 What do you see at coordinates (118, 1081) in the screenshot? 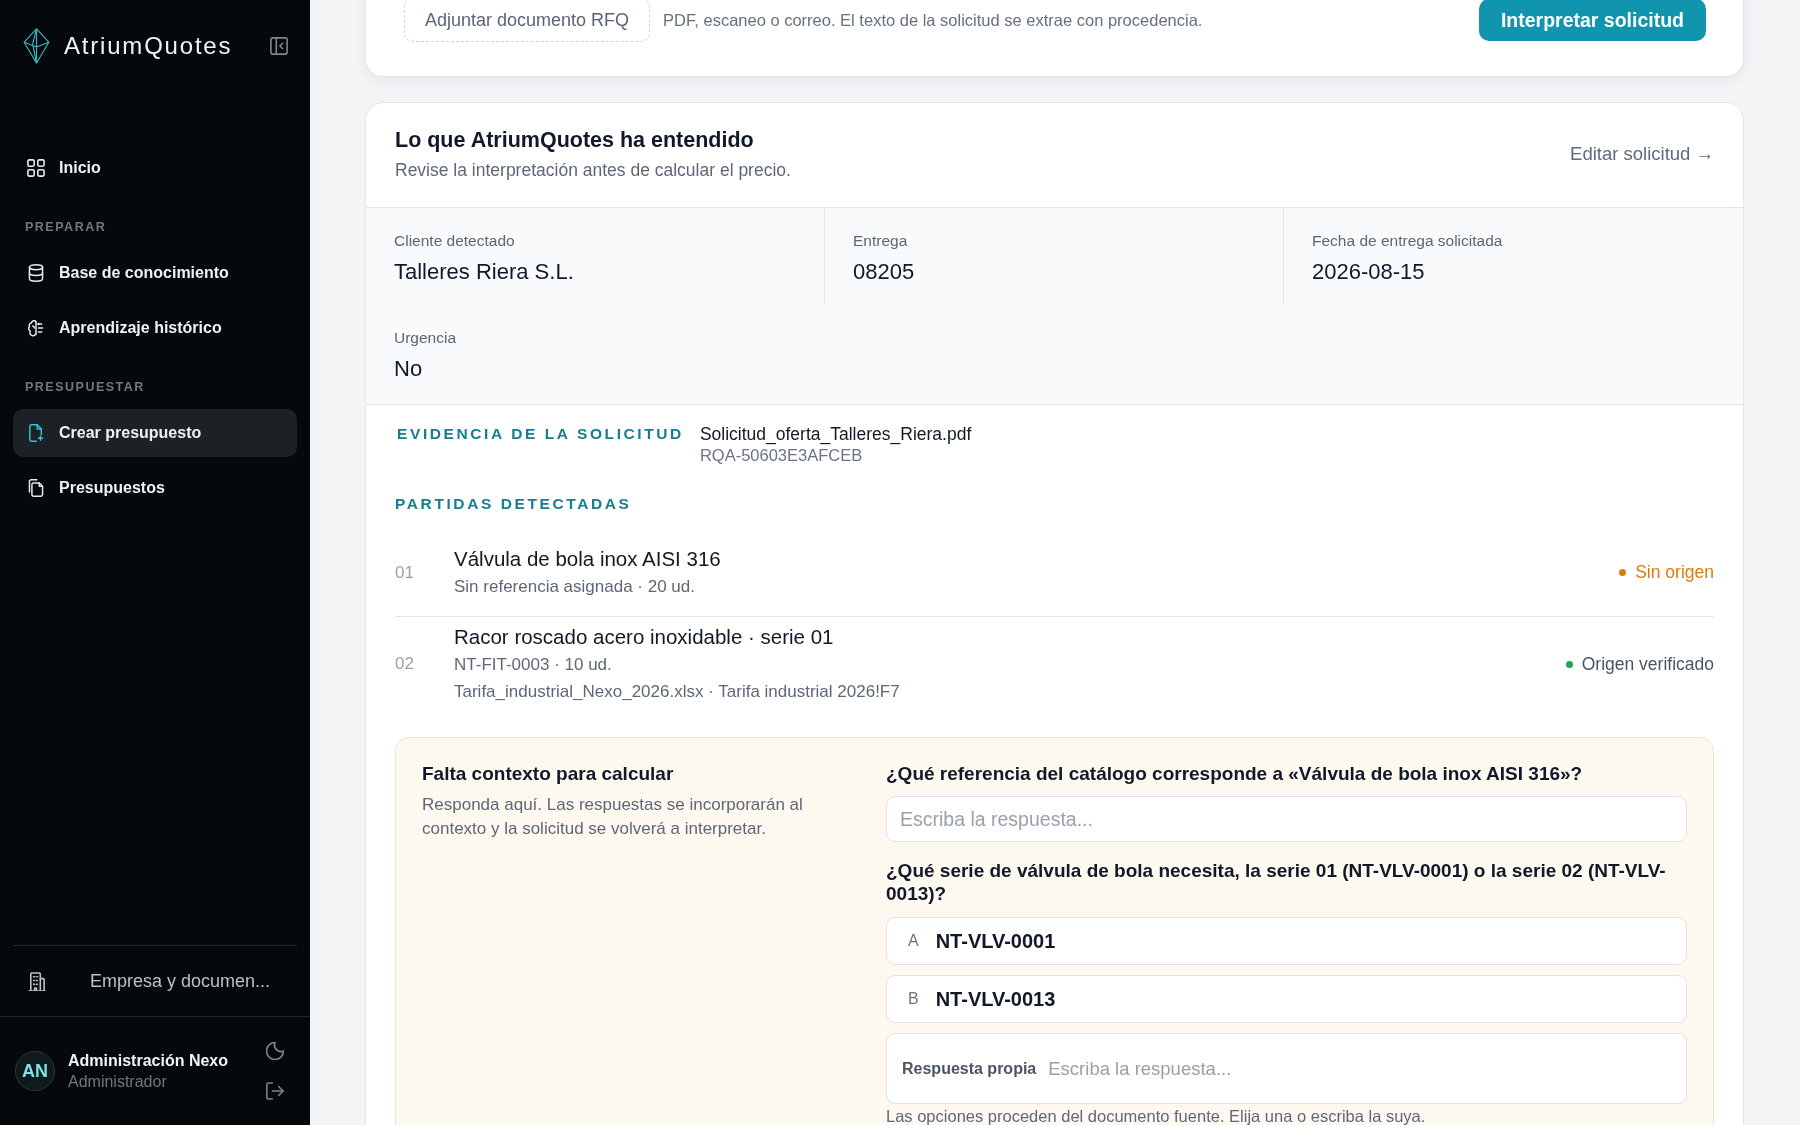
I see `user-role: Administrador` at bounding box center [118, 1081].